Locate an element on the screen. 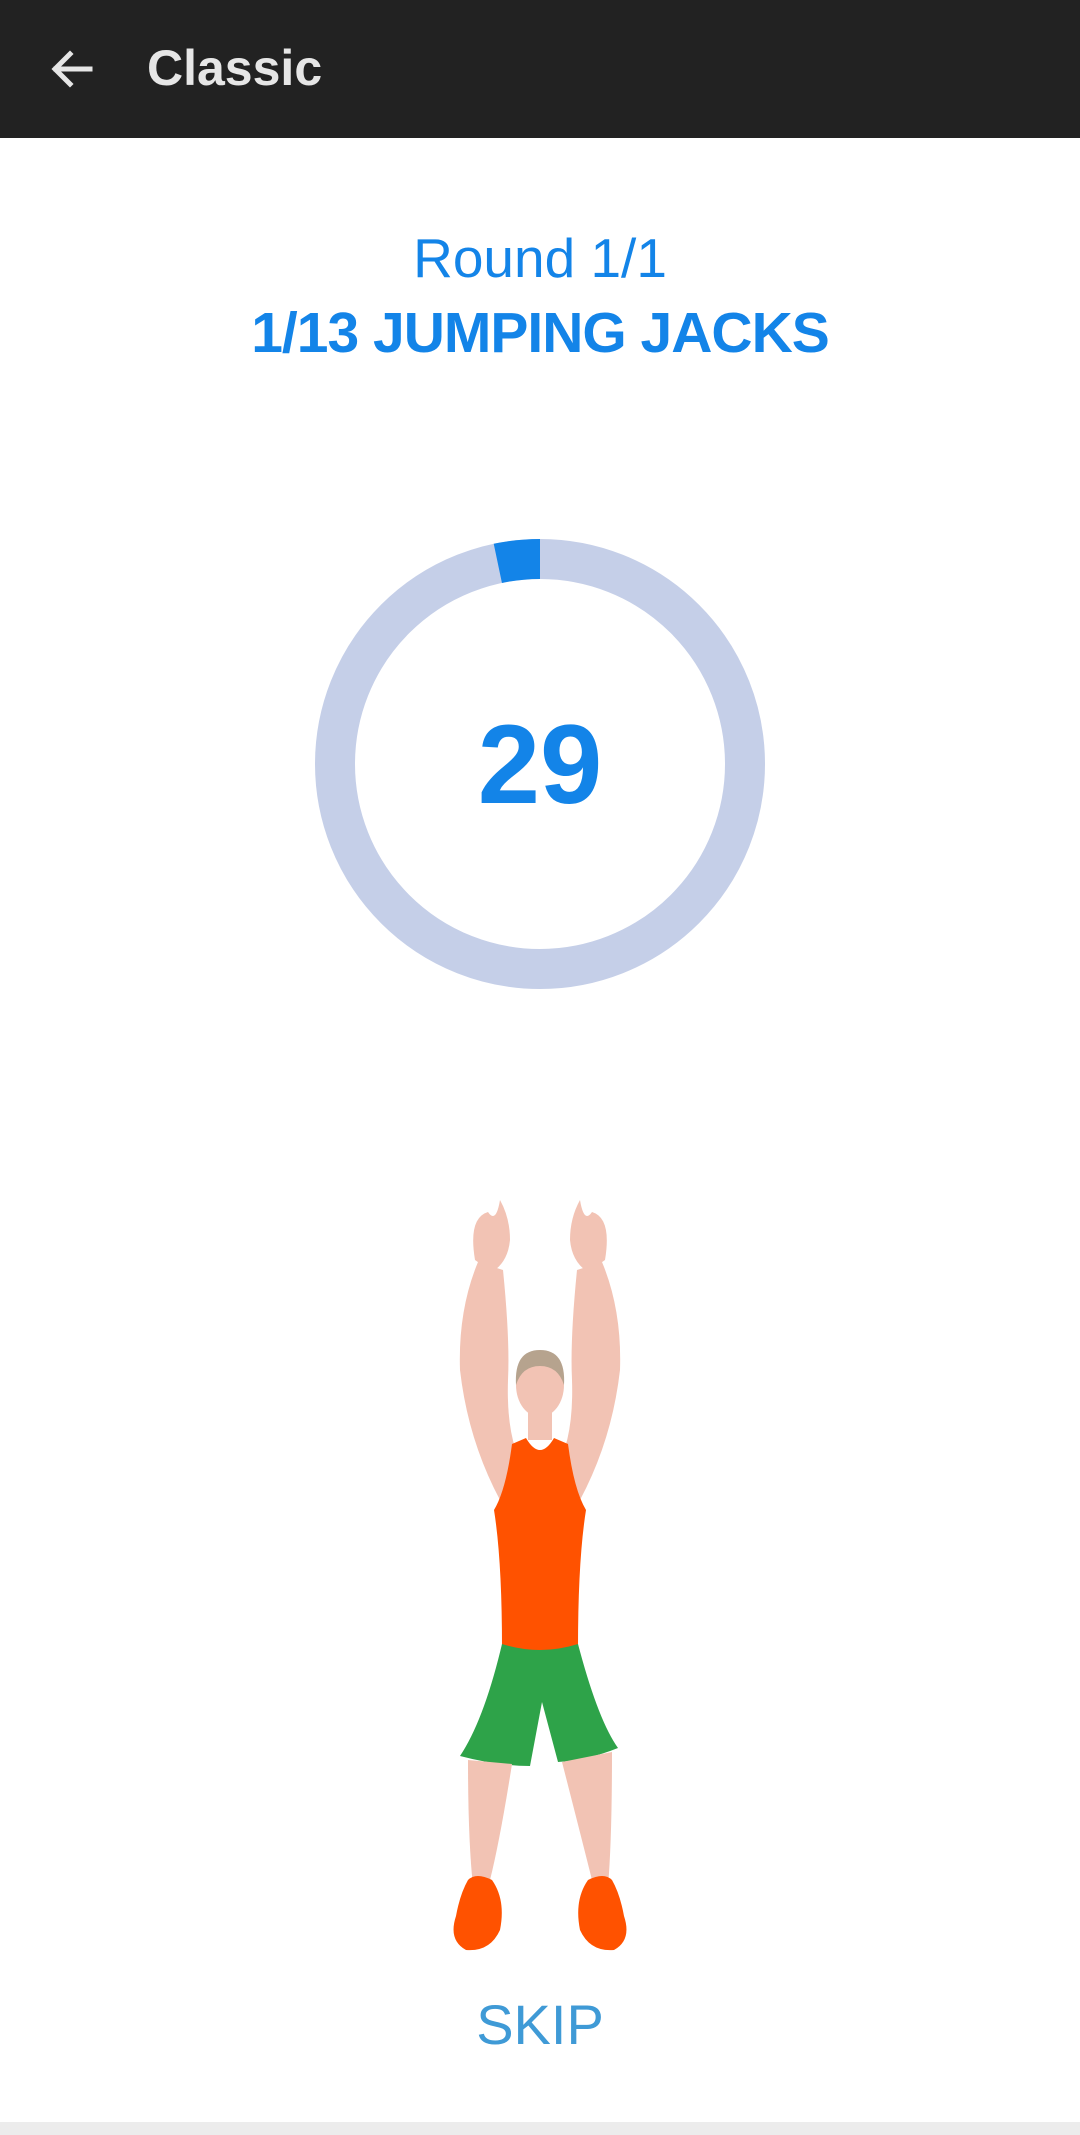 The width and height of the screenshot is (1080, 2135). app-bar: Classic is located at coordinates (540, 69).